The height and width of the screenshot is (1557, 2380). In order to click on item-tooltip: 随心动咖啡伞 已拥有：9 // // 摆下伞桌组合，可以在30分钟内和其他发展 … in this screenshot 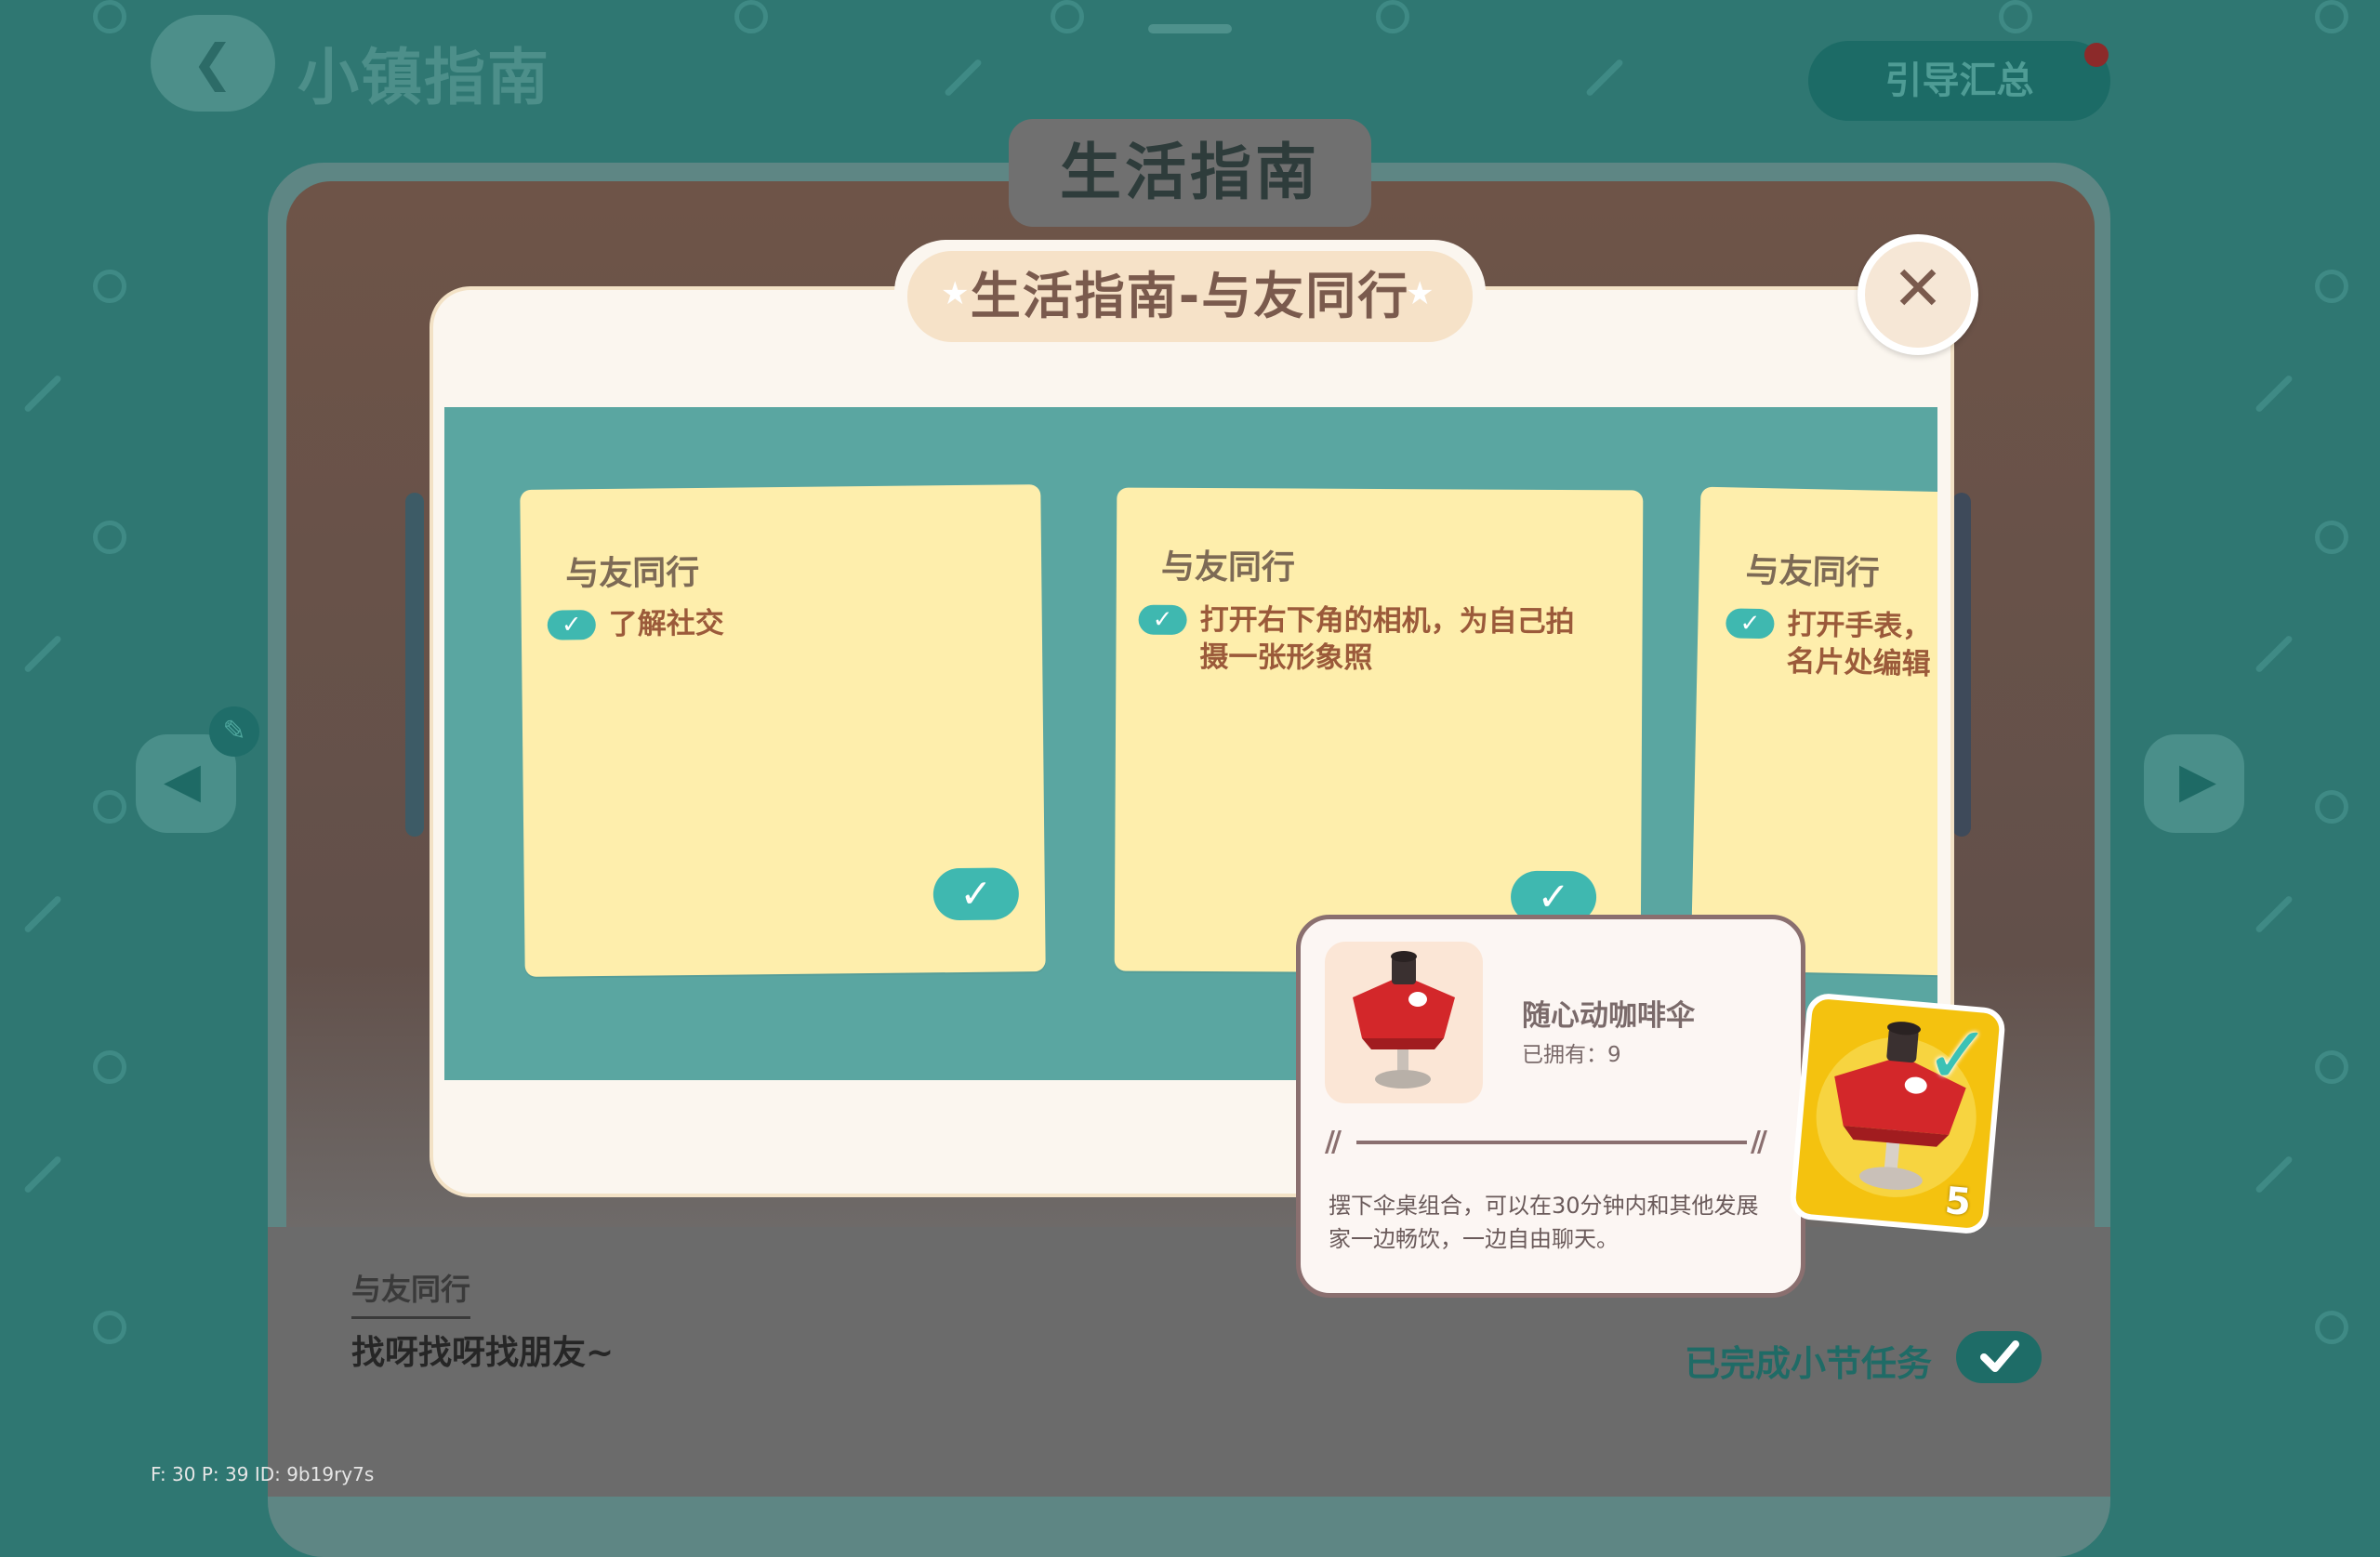, I will do `click(1550, 1106)`.